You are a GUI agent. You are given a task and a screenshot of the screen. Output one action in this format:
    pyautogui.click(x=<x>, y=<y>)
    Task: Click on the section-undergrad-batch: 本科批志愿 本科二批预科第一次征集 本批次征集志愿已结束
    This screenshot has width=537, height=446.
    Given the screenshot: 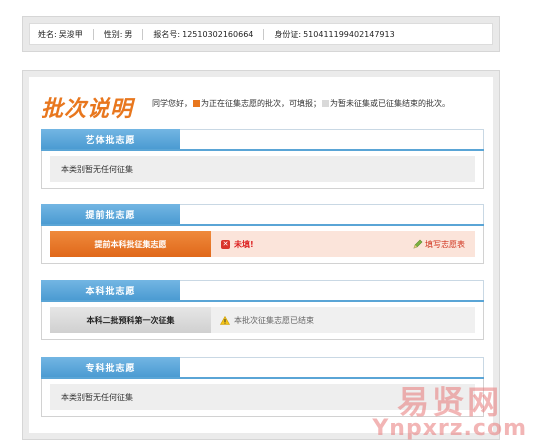 What is the action you would take?
    pyautogui.click(x=262, y=310)
    